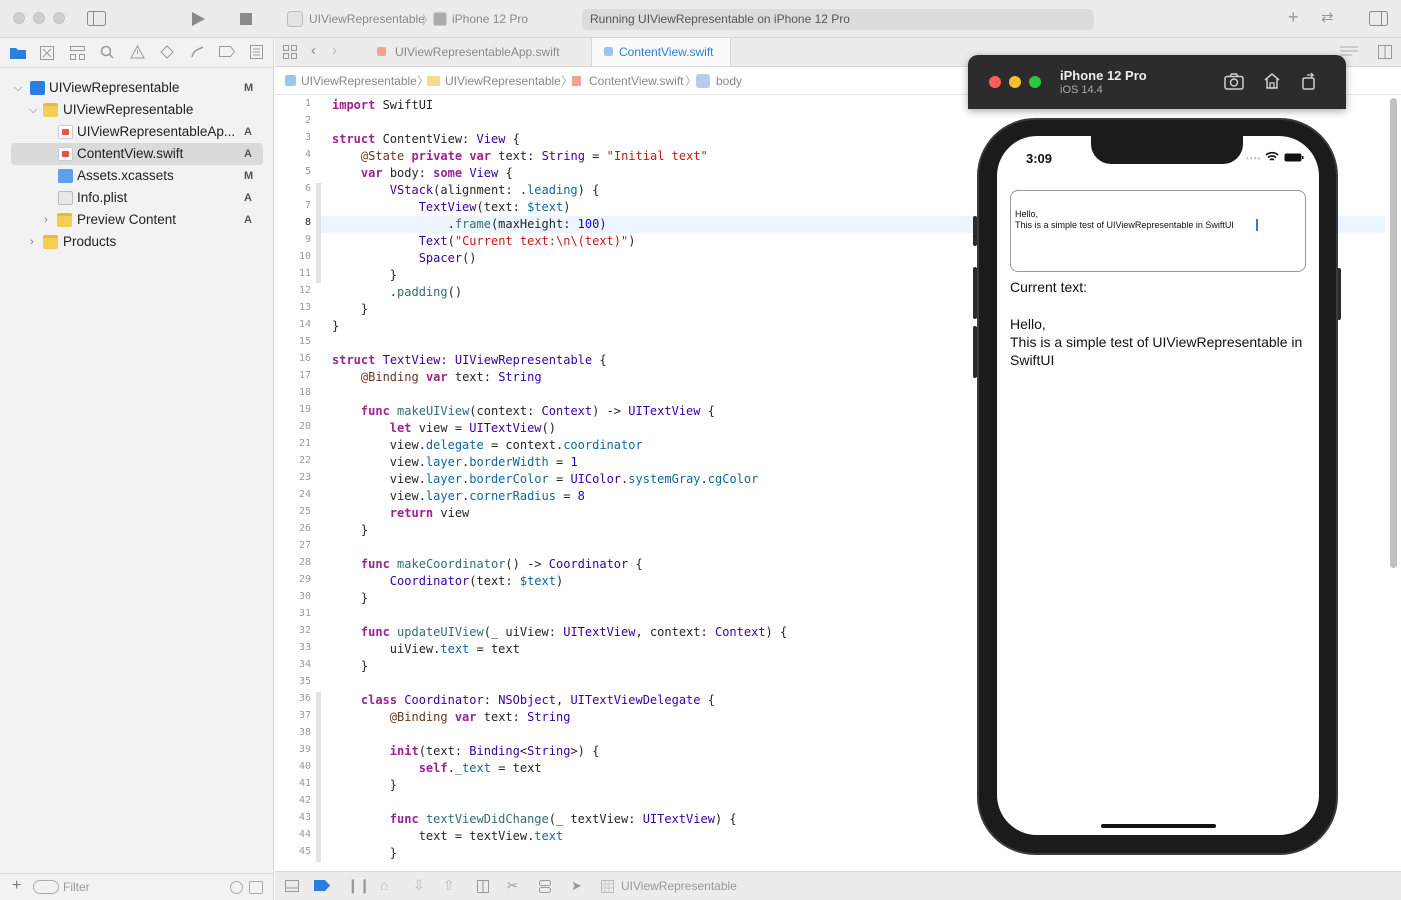  I want to click on tree-item-info-plist: Info.plist A, so click(137, 198).